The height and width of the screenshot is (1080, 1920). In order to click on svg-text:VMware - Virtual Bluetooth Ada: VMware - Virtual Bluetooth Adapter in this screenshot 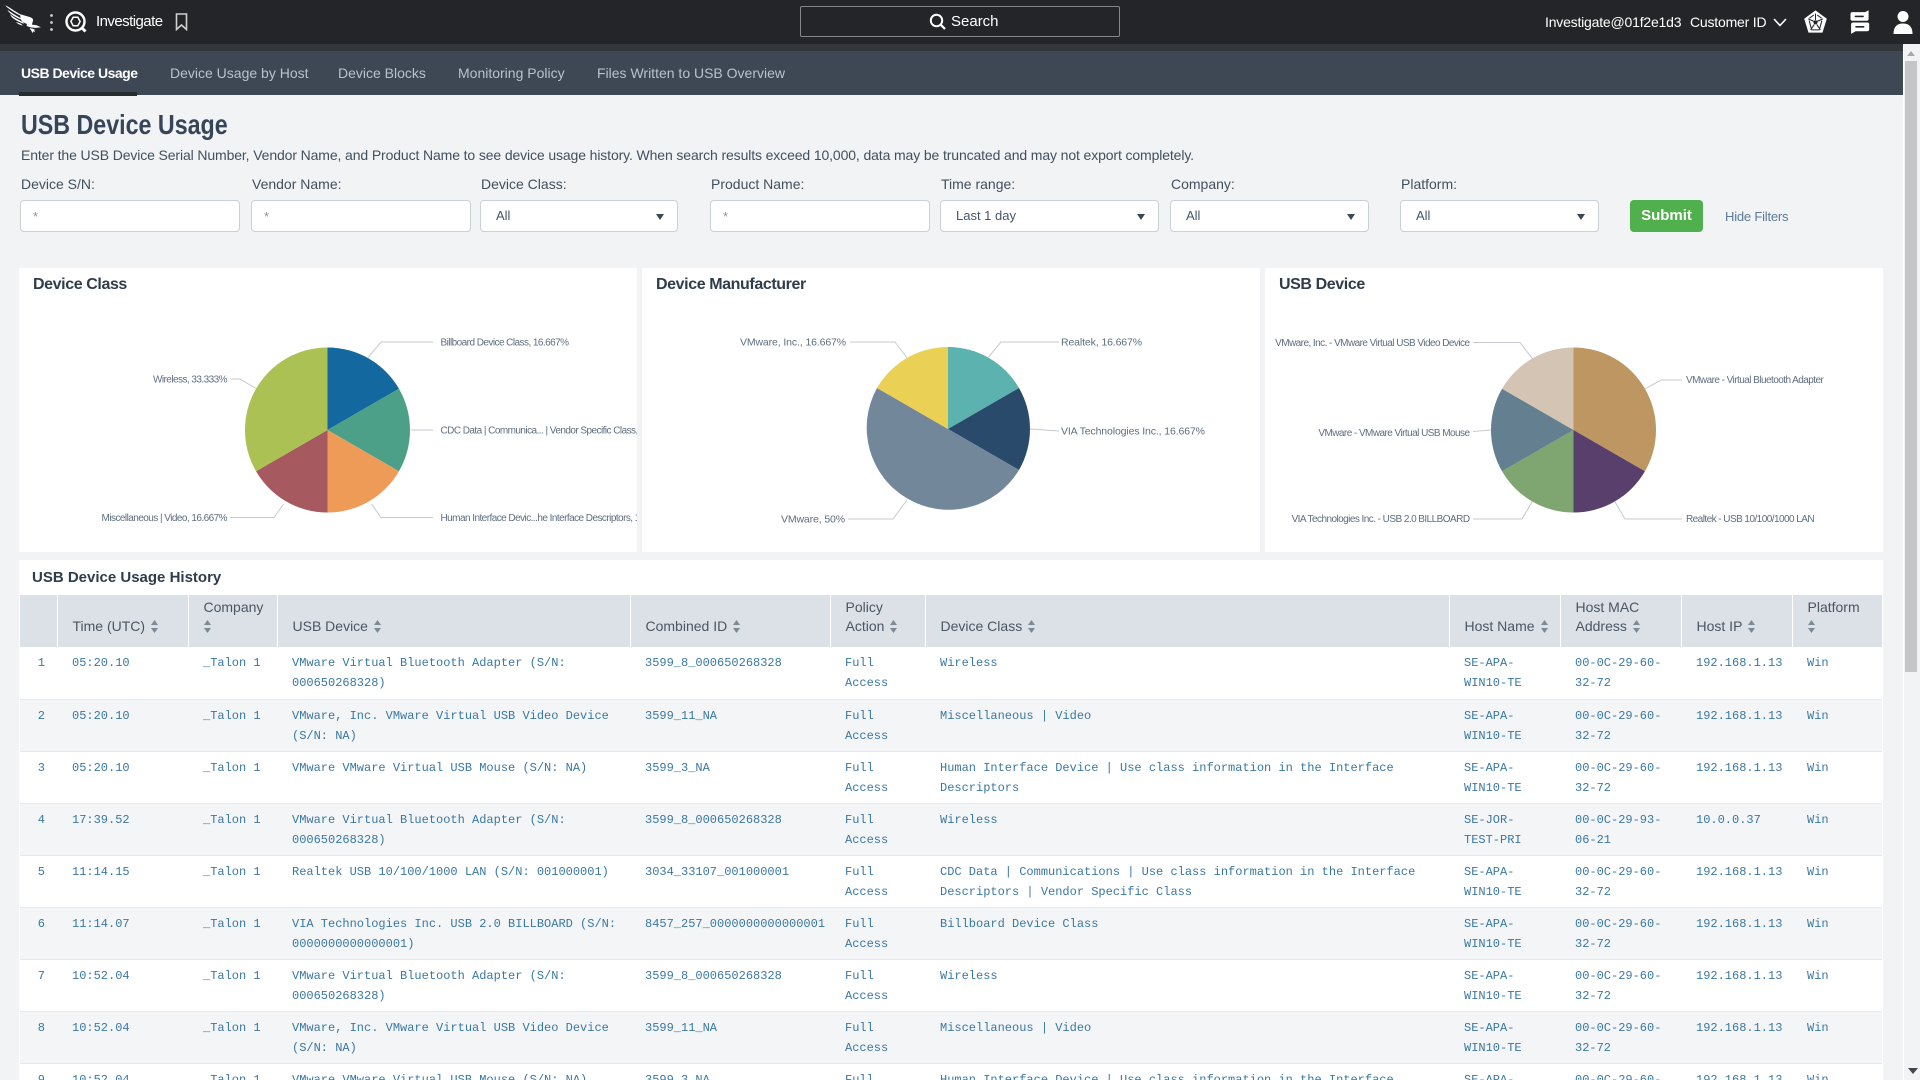, I will do `click(1755, 380)`.